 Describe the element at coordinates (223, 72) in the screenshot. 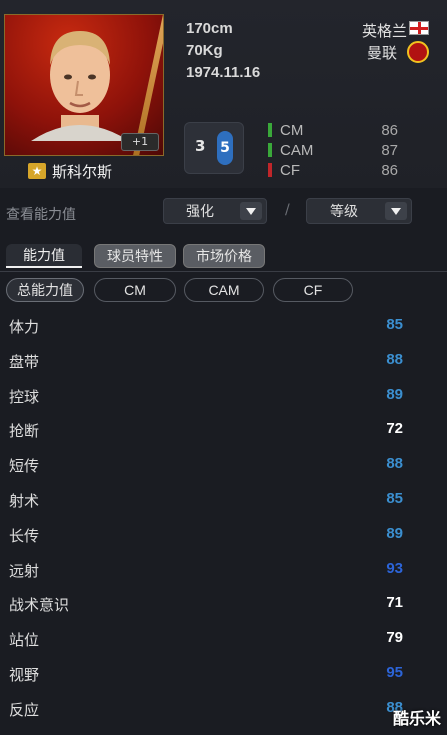

I see `player-birthdate: 1974.11.16` at that location.